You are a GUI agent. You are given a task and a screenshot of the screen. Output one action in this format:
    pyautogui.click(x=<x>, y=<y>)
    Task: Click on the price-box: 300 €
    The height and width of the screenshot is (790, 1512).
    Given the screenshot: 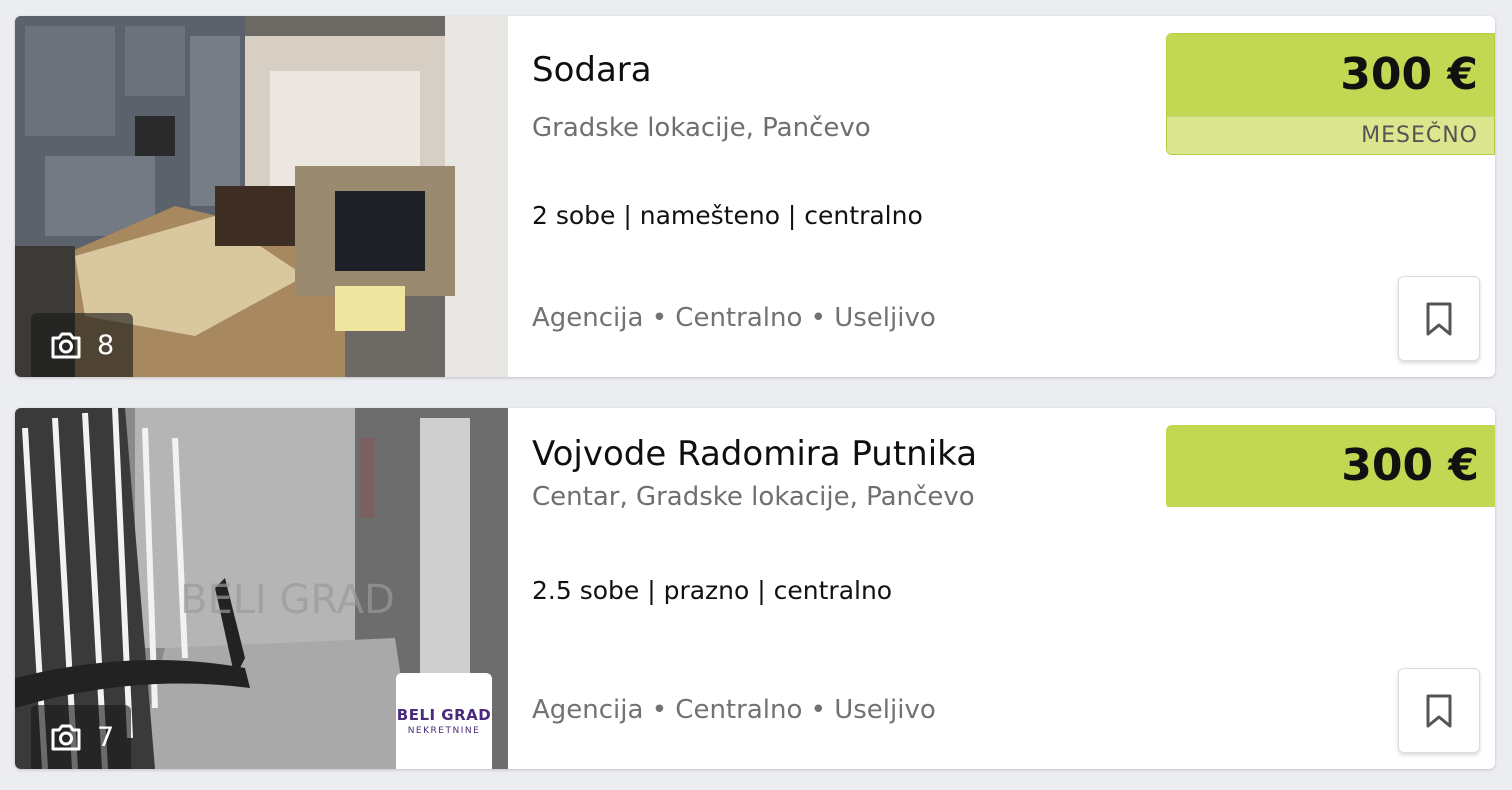 What is the action you would take?
    pyautogui.click(x=1330, y=467)
    